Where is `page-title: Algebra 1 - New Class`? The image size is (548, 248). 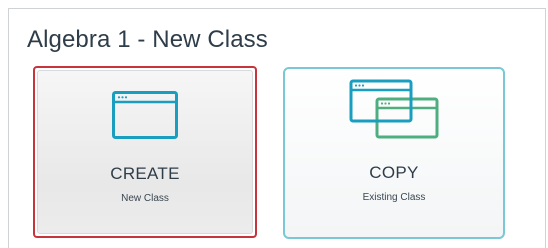
page-title: Algebra 1 - New Class is located at coordinates (147, 39).